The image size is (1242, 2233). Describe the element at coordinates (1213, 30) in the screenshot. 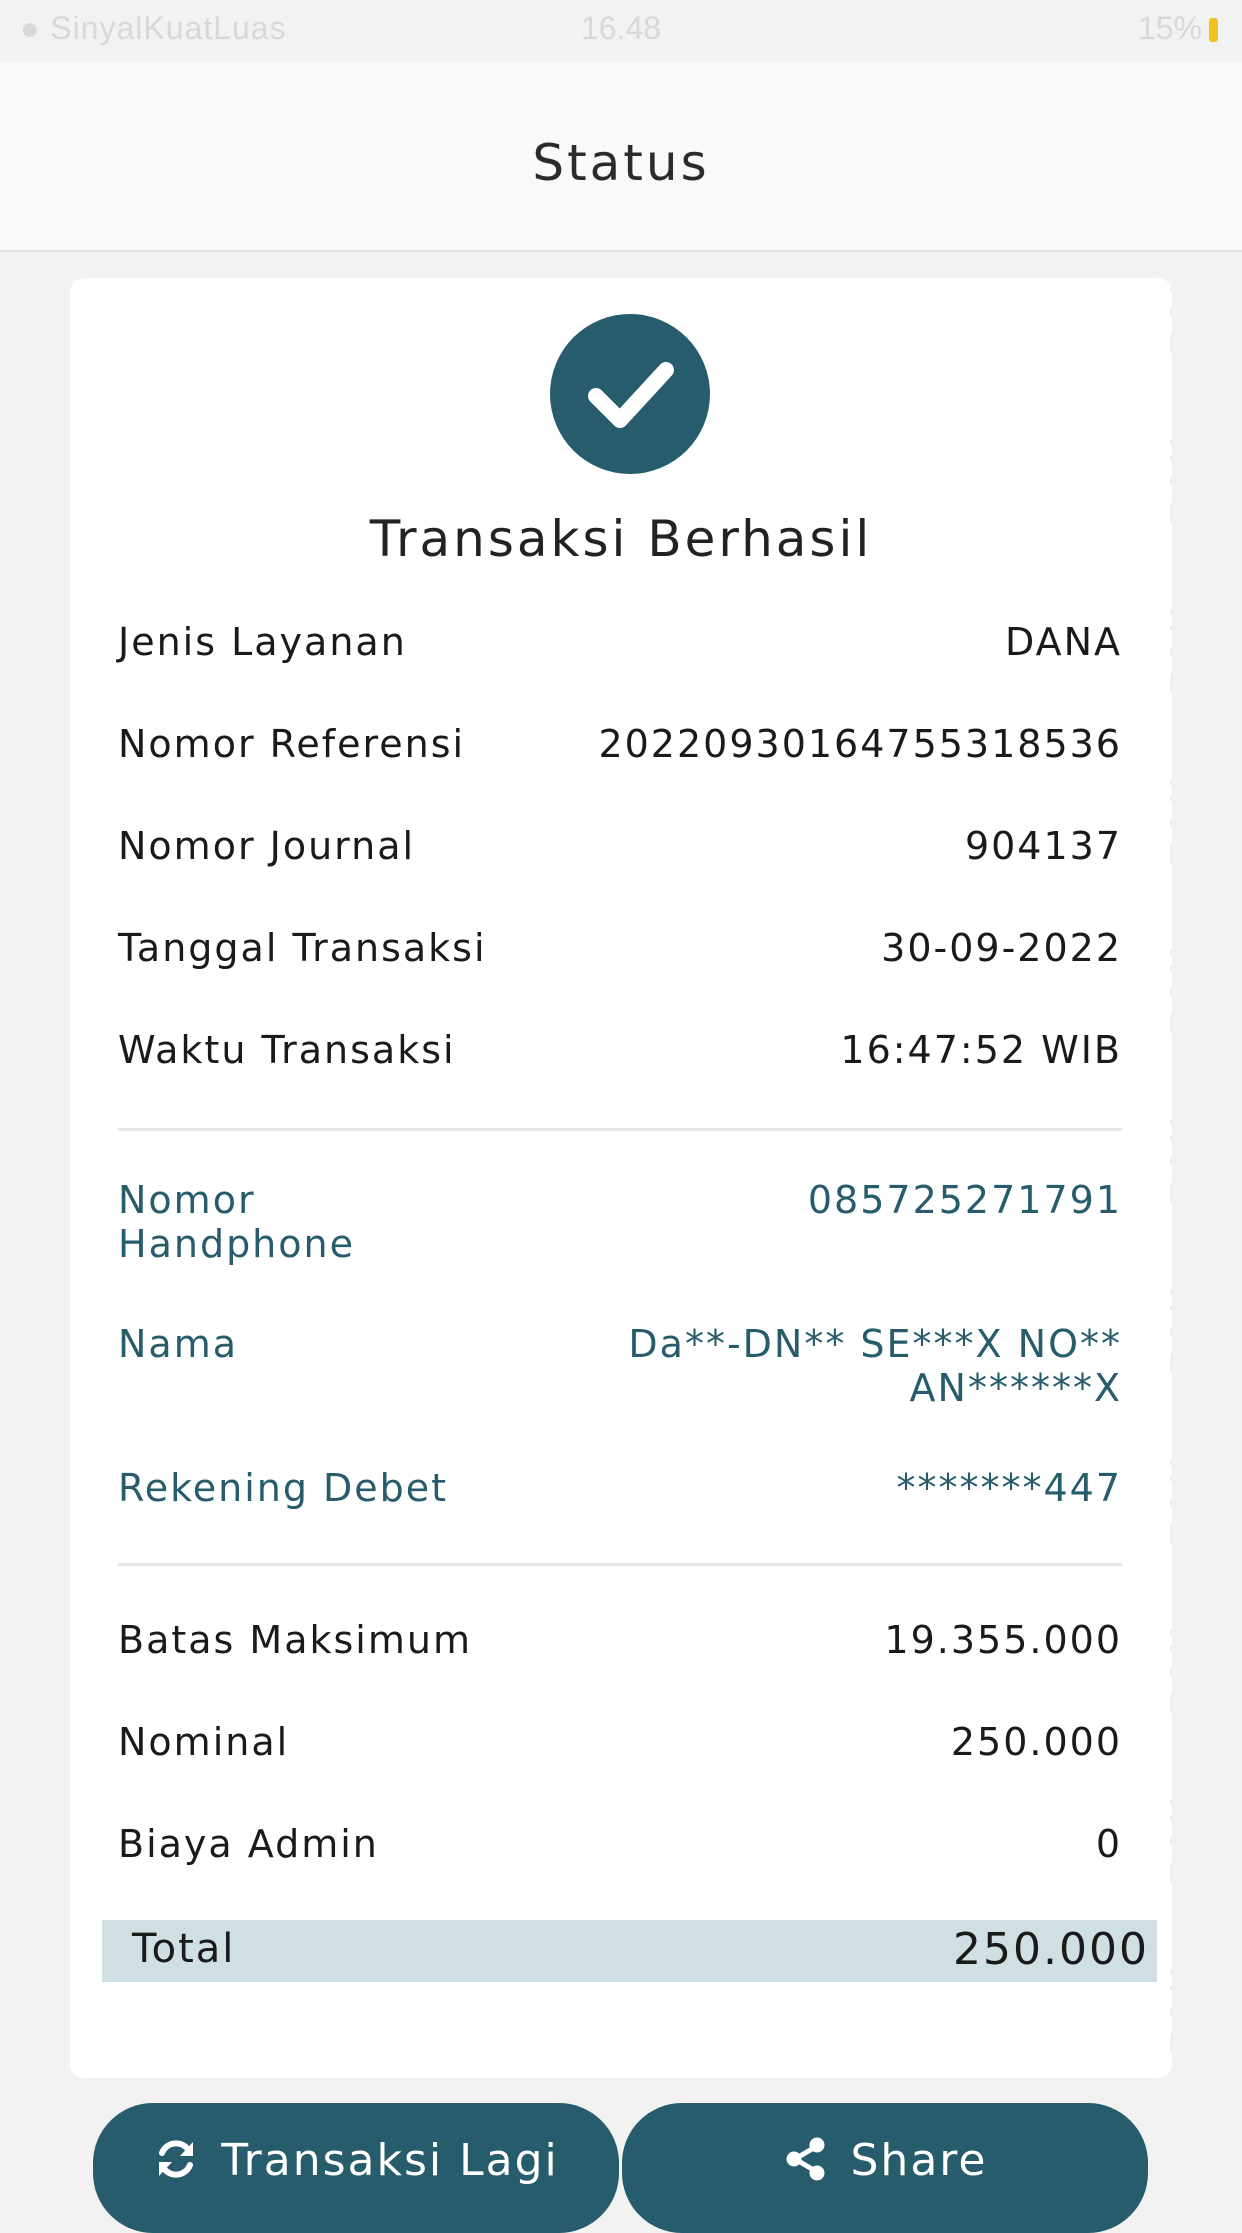

I see `battery-icon` at that location.